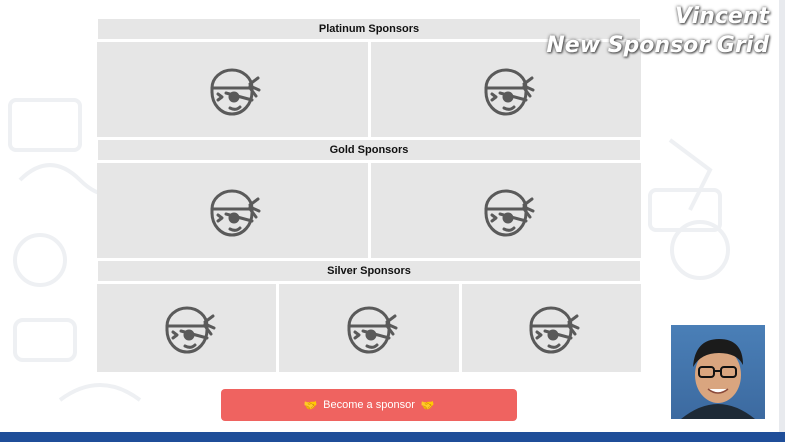 This screenshot has width=785, height=442. I want to click on scroll-edge, so click(782, 216).